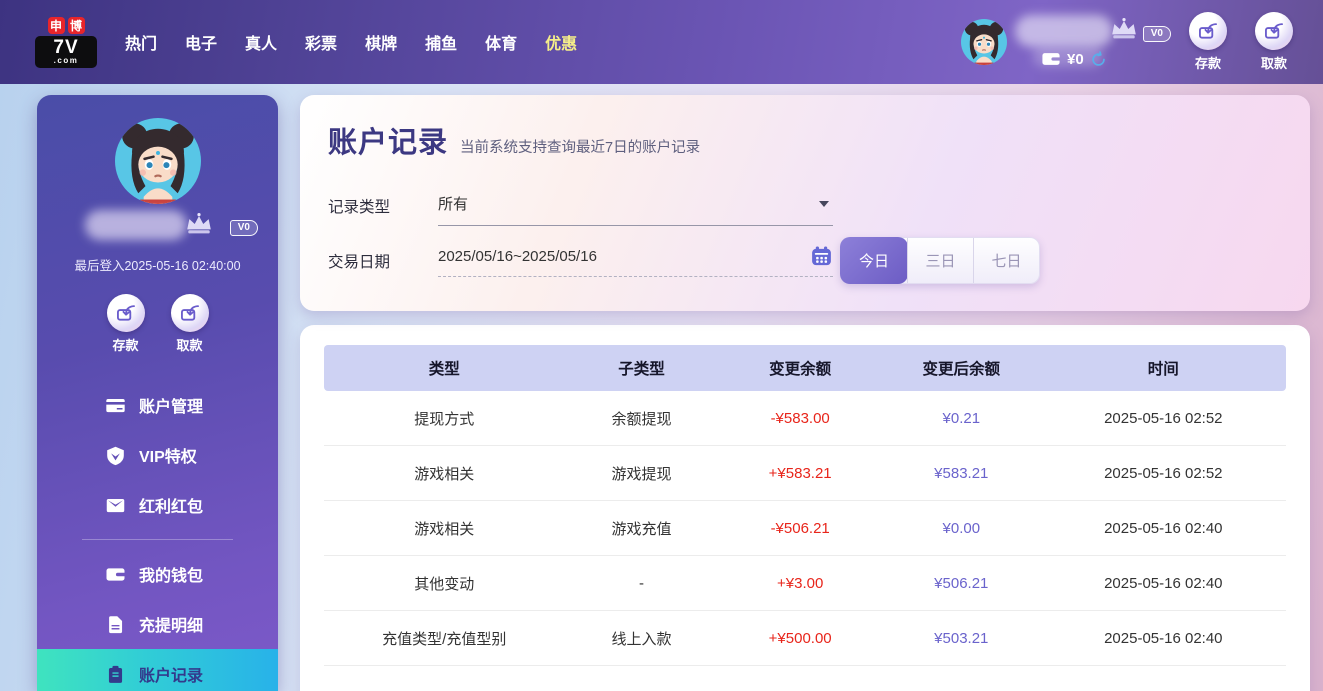 This screenshot has height=691, width=1323. What do you see at coordinates (641, 474) in the screenshot?
I see `cell-subtype: 游戏提现` at bounding box center [641, 474].